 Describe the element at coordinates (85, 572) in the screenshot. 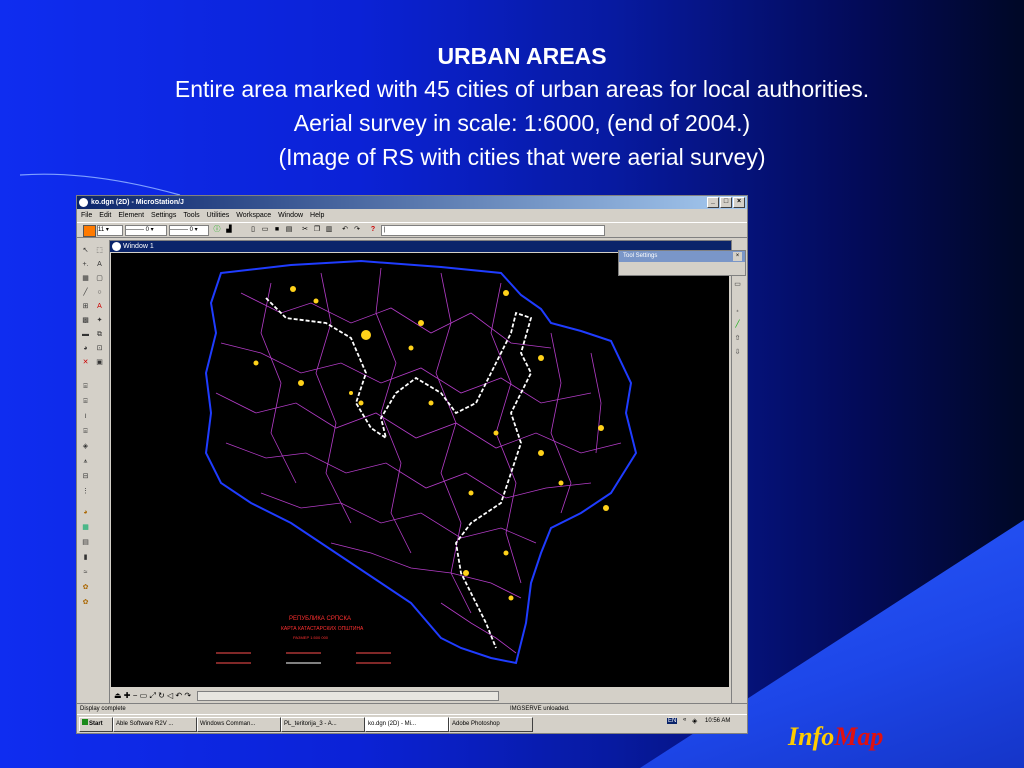

I see `raster-tool-5-icon: ≈` at that location.